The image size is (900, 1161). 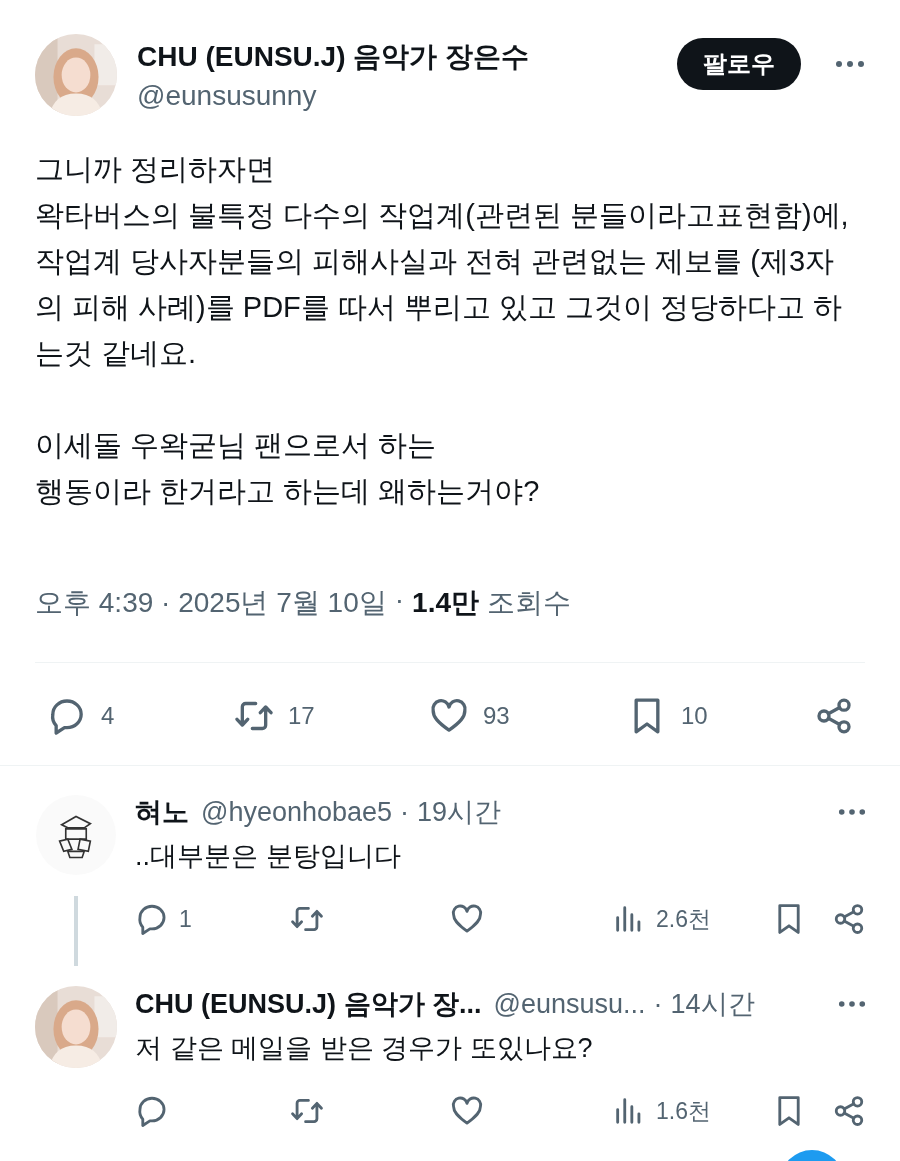 I want to click on reply-author-name: 혀노, so click(x=162, y=812).